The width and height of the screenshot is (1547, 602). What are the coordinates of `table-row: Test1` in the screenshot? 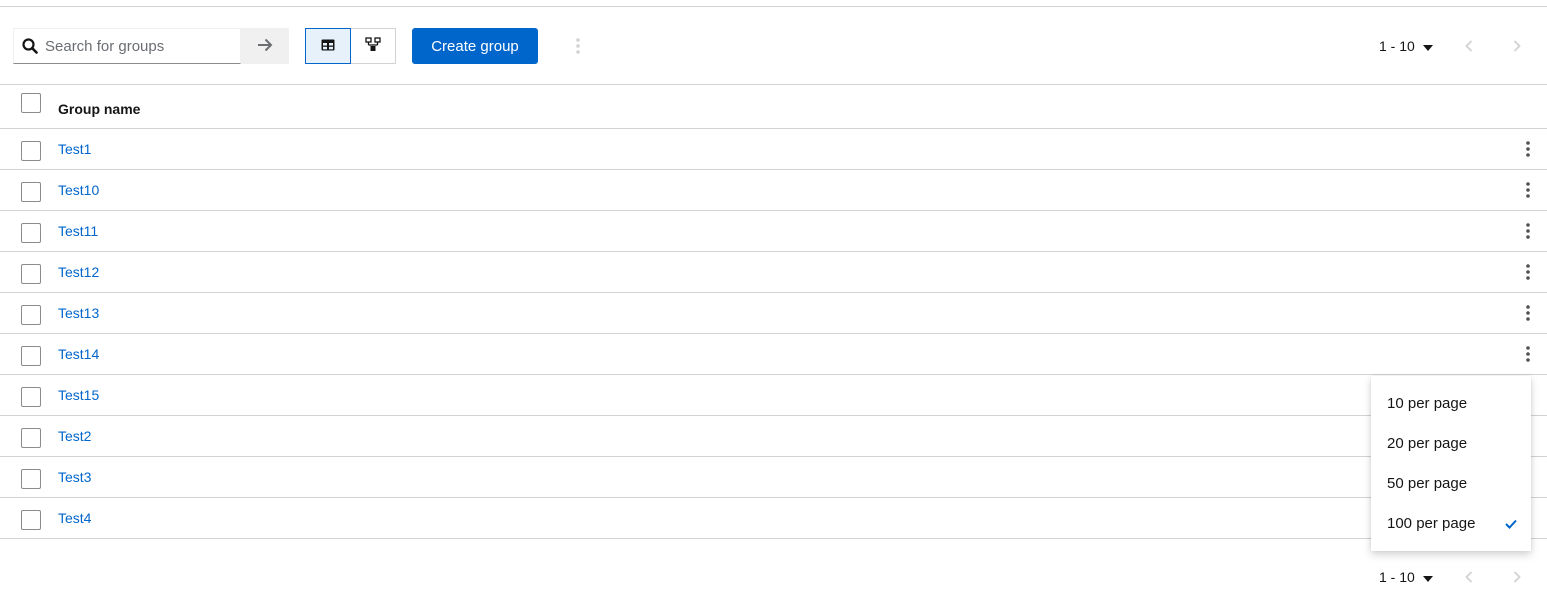 It's located at (773, 149).